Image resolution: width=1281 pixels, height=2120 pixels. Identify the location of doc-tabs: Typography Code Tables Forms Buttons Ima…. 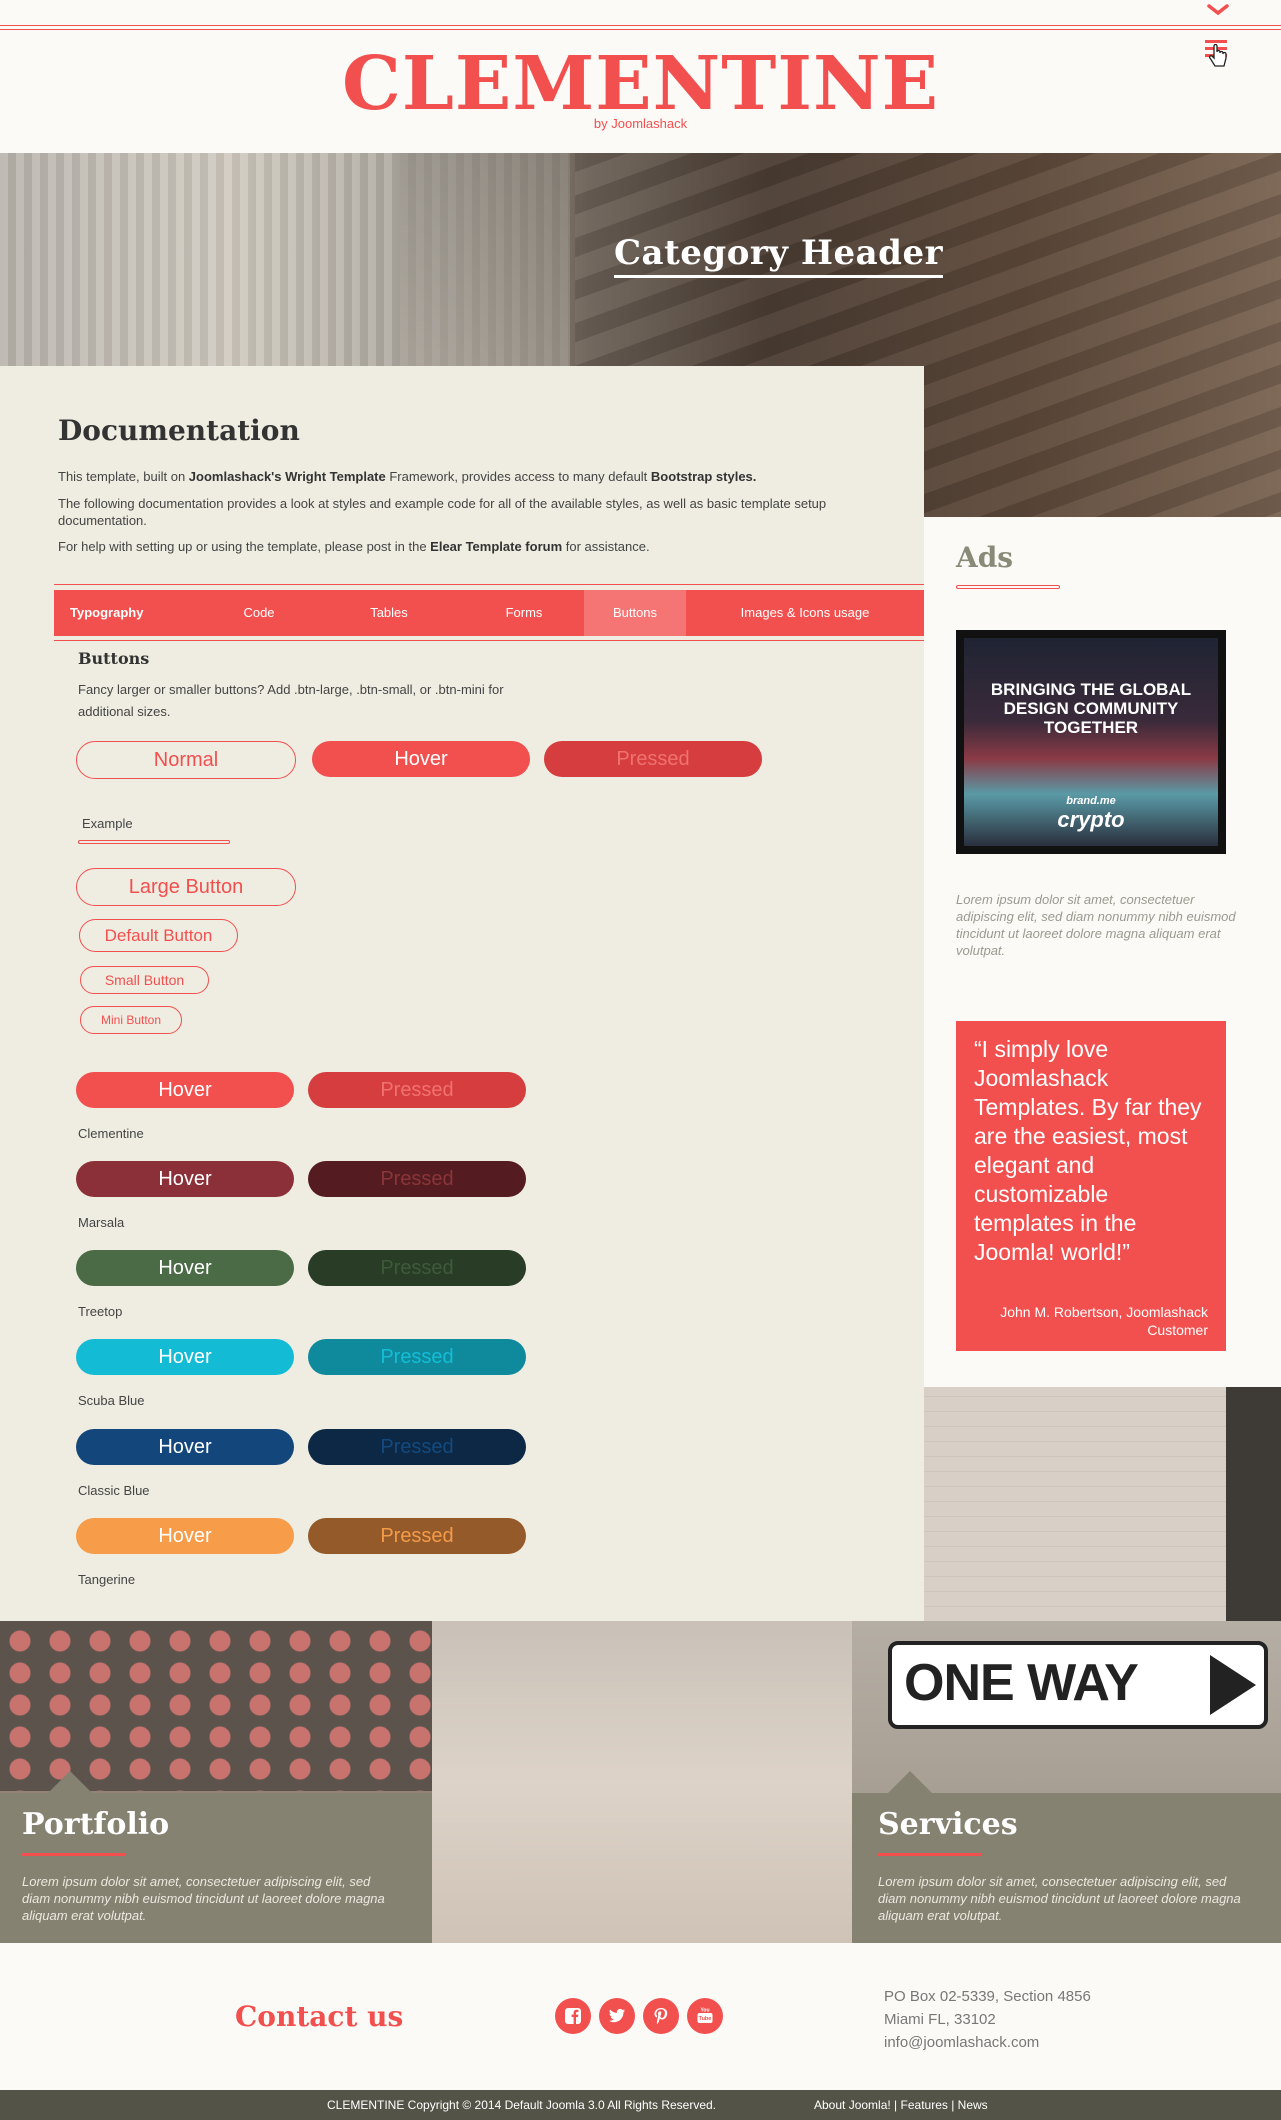
(489, 613).